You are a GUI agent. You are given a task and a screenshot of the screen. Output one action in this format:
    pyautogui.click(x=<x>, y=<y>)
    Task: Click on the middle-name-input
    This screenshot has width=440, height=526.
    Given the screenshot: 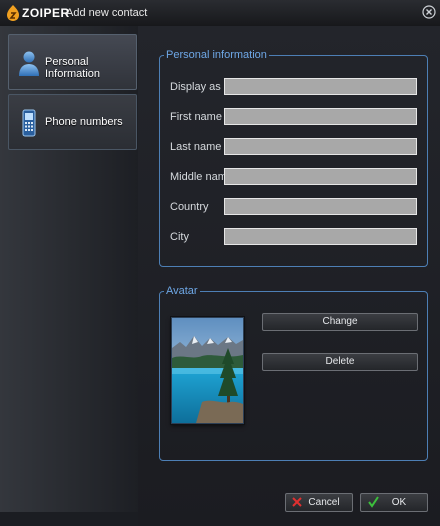 What is the action you would take?
    pyautogui.click(x=320, y=176)
    